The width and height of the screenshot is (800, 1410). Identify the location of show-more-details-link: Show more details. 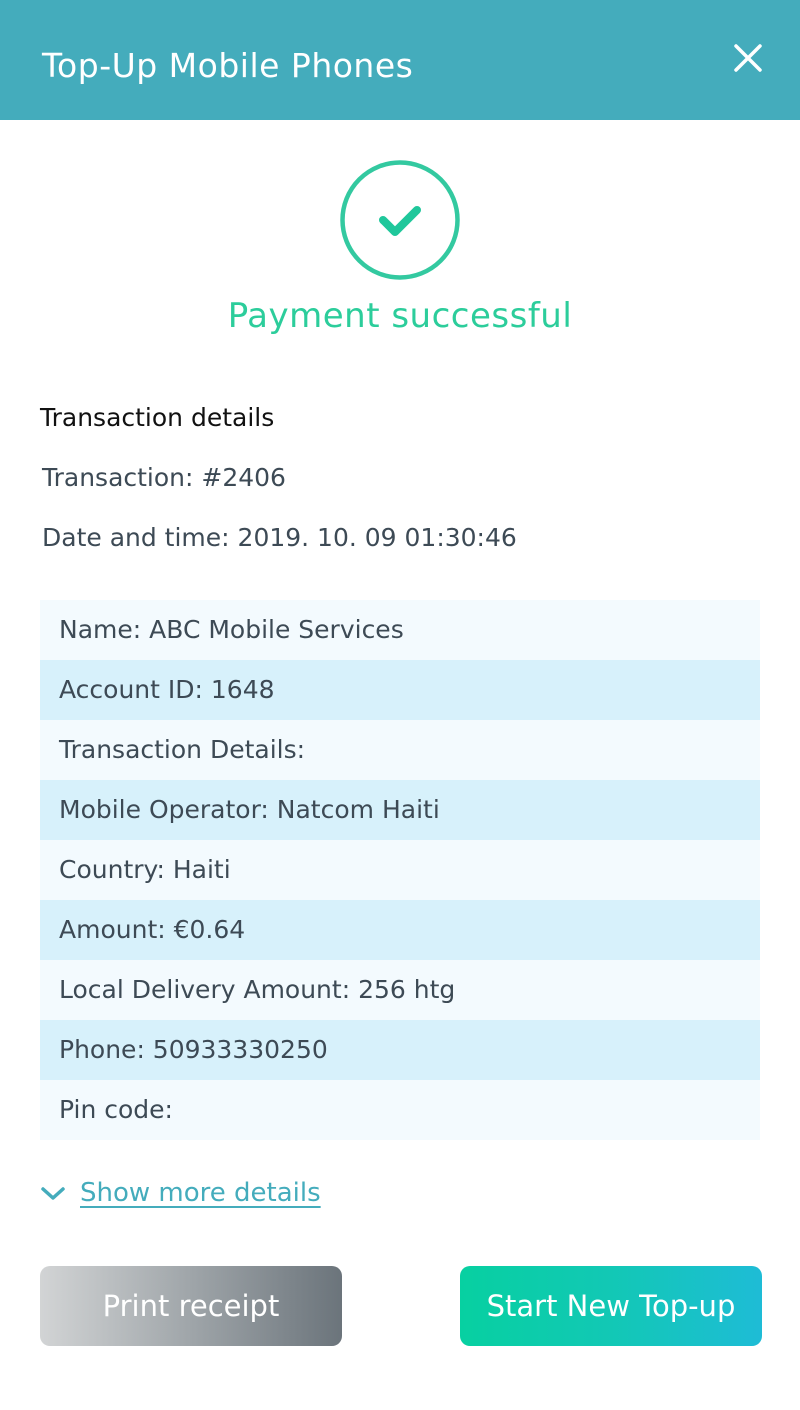
(180, 1193).